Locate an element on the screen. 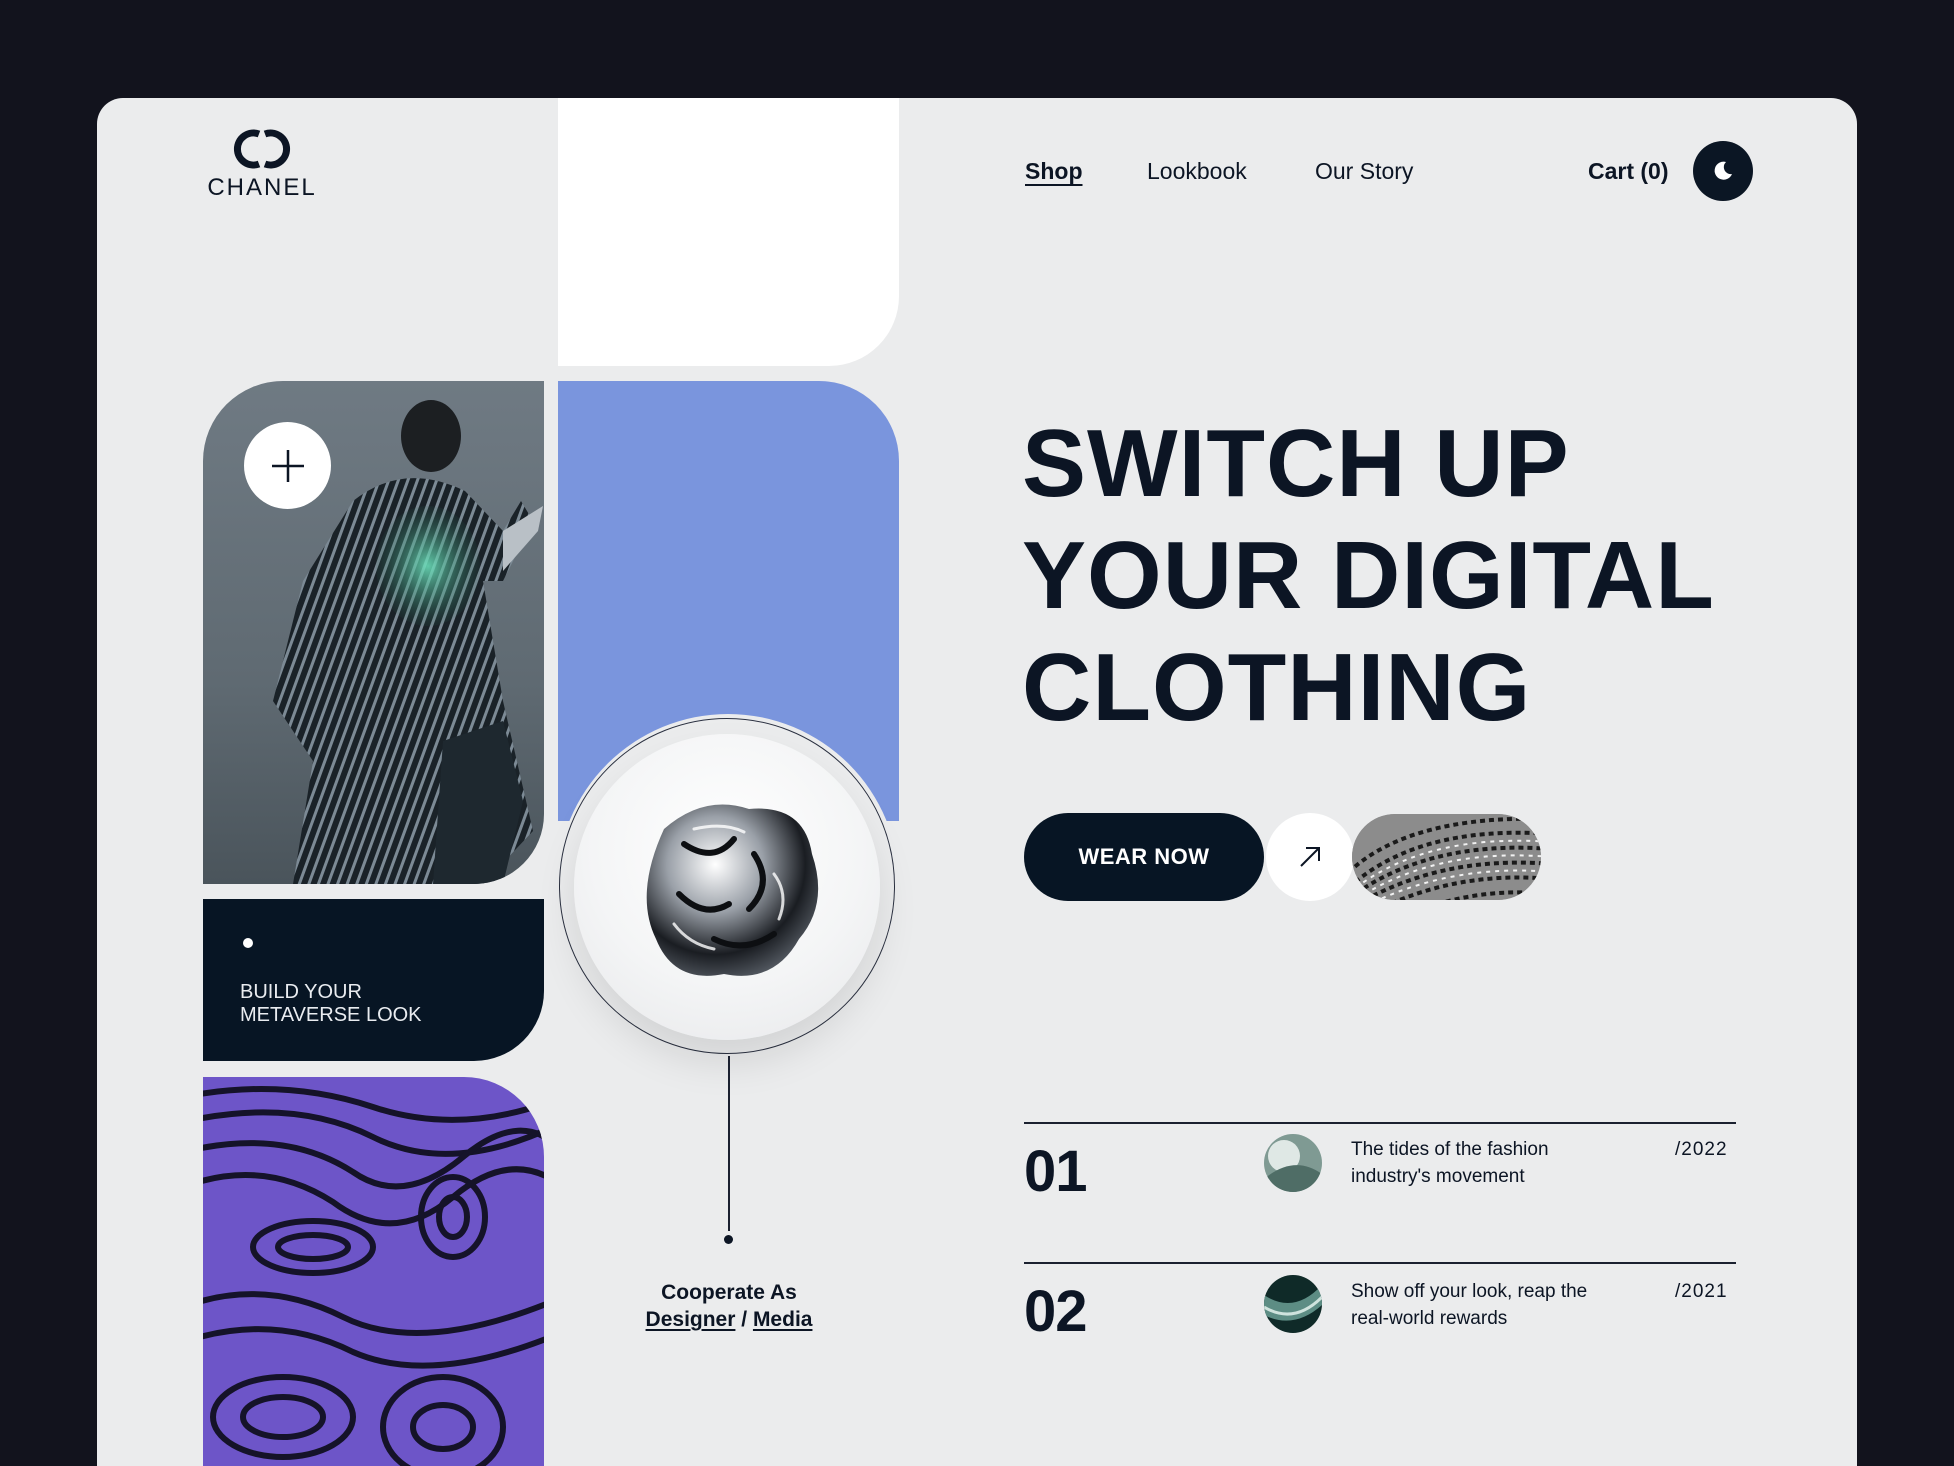 The image size is (1954, 1466). nav-shop: Shop is located at coordinates (1054, 171).